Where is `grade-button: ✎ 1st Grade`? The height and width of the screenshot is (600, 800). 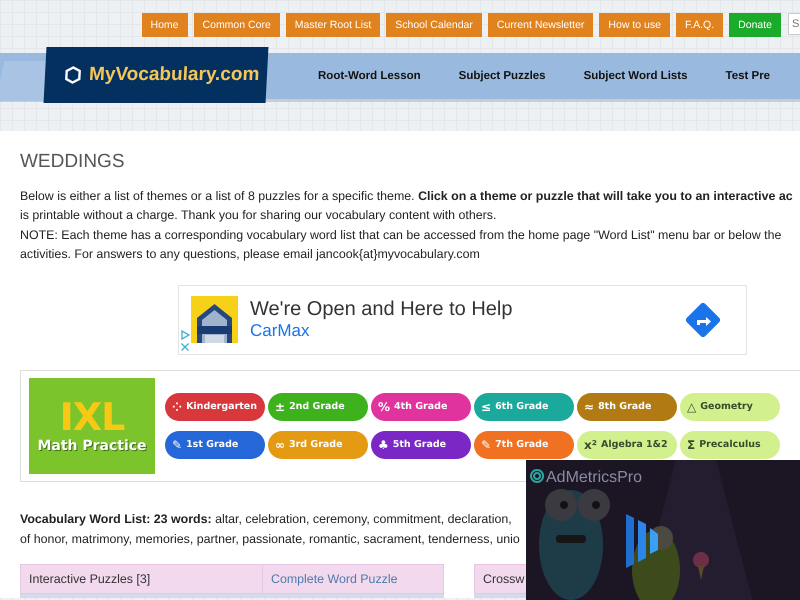 grade-button: ✎ 1st Grade is located at coordinates (215, 444).